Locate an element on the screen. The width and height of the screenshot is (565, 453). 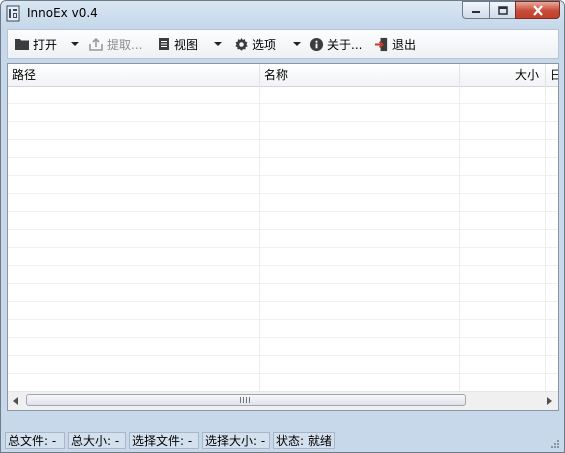
toolbar: 打开 提取... 视图 选项 关于... 退出 is located at coordinates (283, 44).